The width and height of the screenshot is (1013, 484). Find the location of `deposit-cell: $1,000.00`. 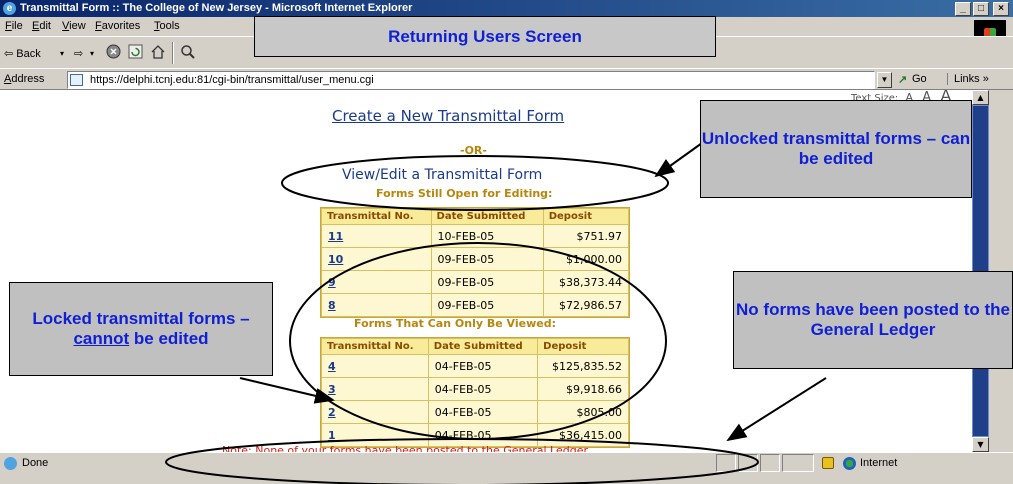

deposit-cell: $1,000.00 is located at coordinates (585, 259).